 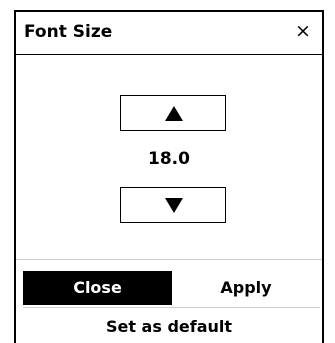 I want to click on increase-font-size-button, so click(x=173, y=113).